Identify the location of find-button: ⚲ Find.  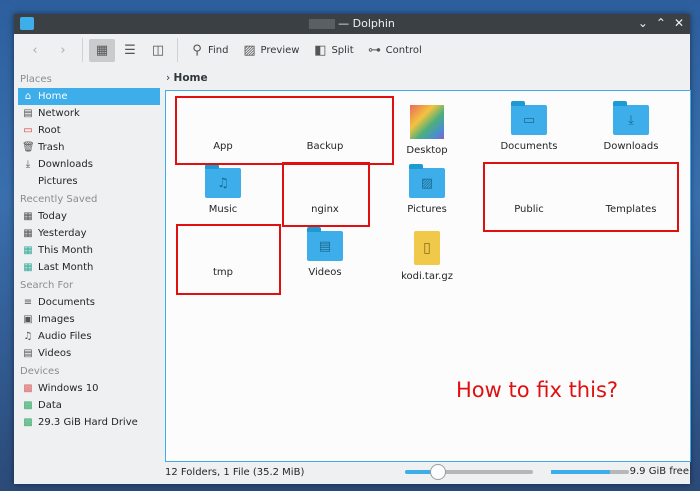
(209, 50).